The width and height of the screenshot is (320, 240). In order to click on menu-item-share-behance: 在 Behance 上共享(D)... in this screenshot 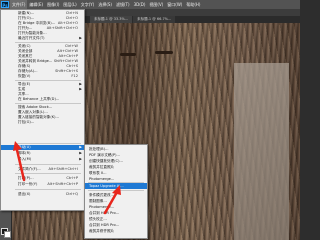, I will do `click(42, 99)`.